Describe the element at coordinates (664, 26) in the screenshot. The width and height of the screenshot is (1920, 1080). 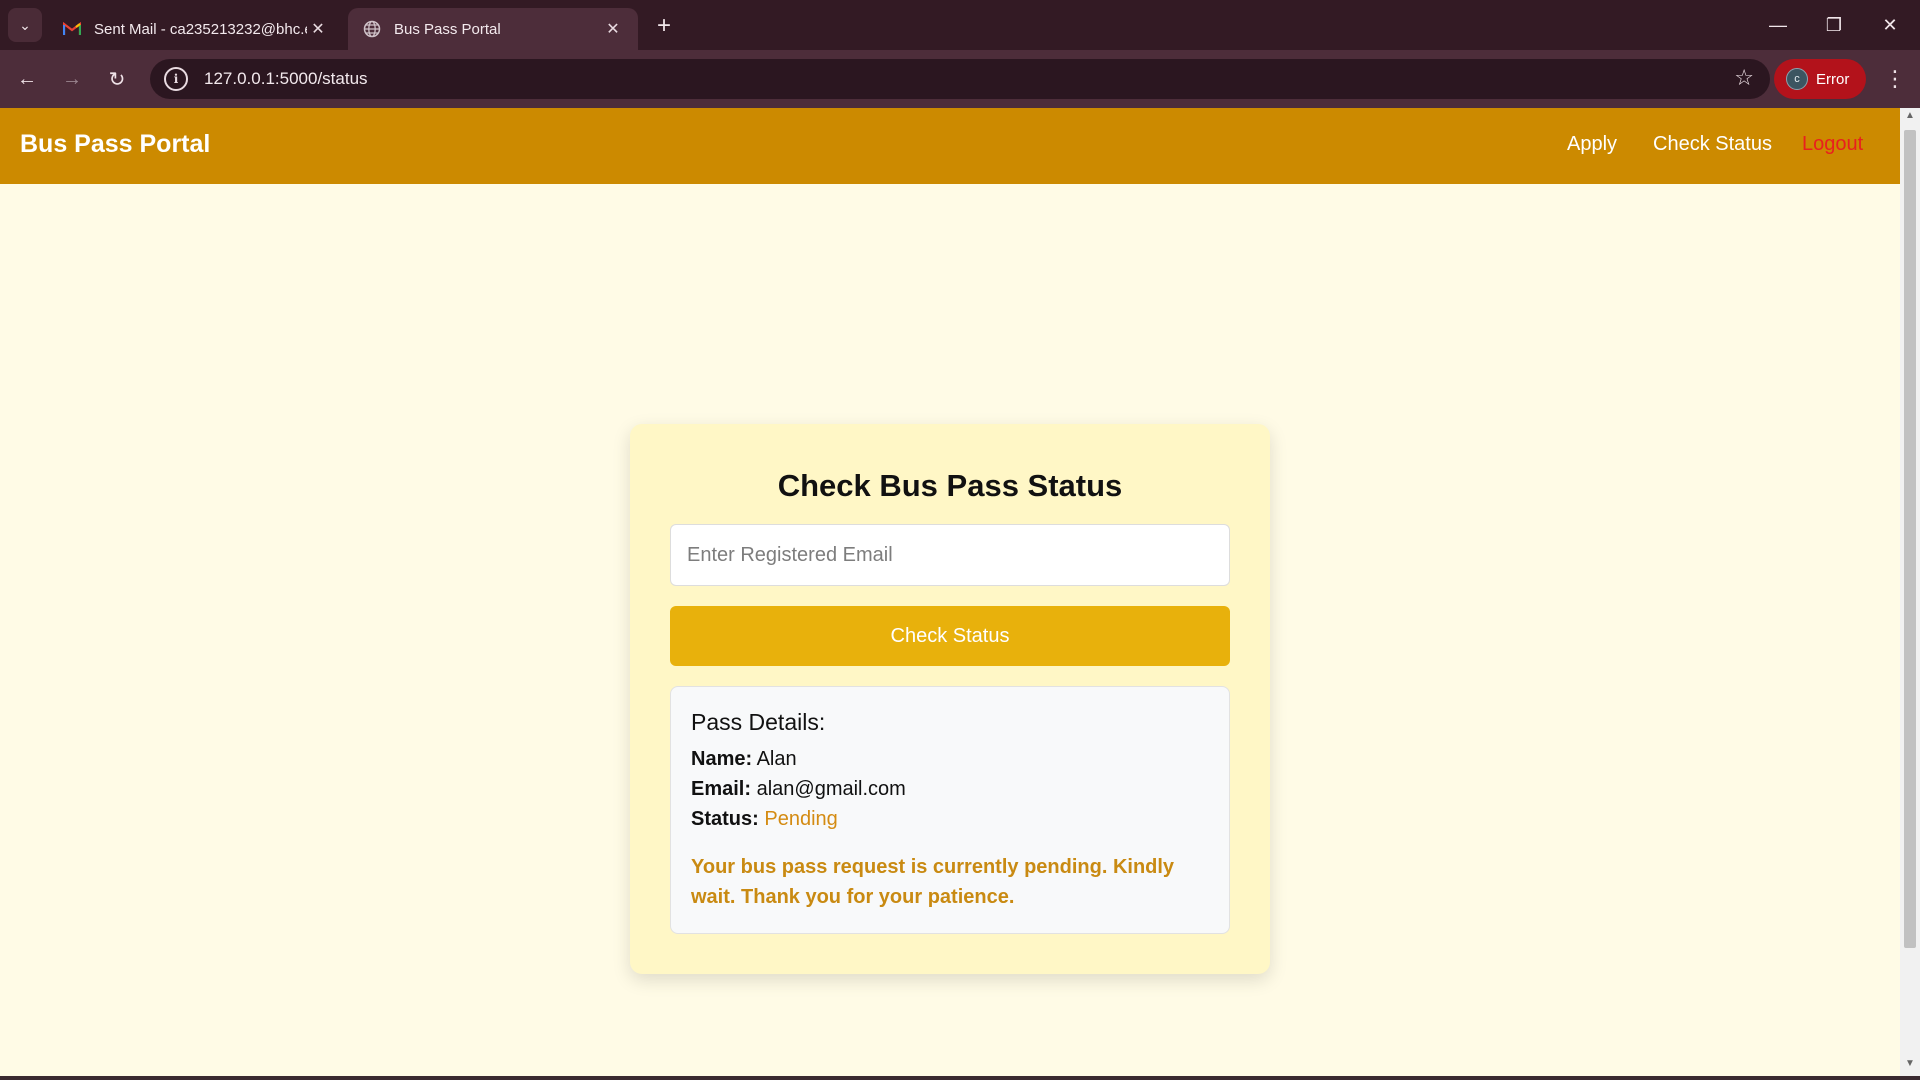
I see `new-tab-button: +` at that location.